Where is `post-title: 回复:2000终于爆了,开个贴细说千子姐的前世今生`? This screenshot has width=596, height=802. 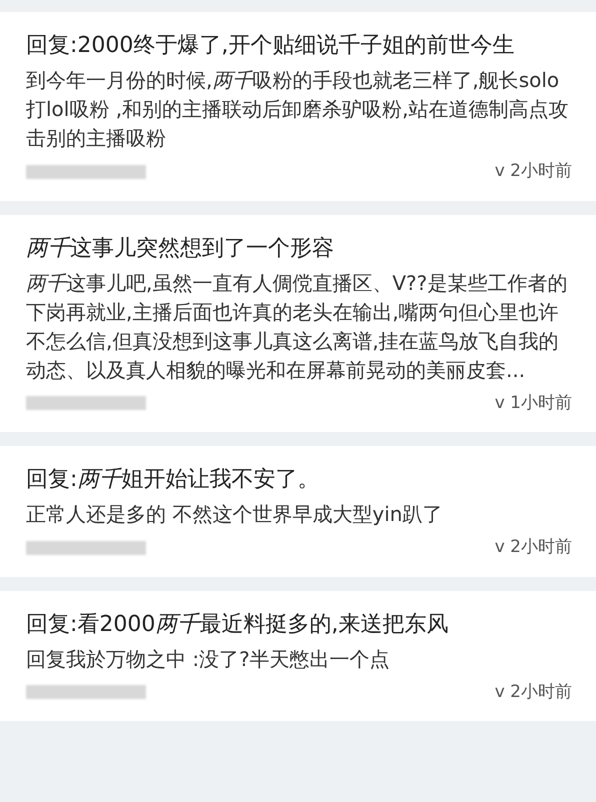 post-title: 回复:2000终于爆了,开个贴细说千子姐的前世今生 is located at coordinates (271, 46).